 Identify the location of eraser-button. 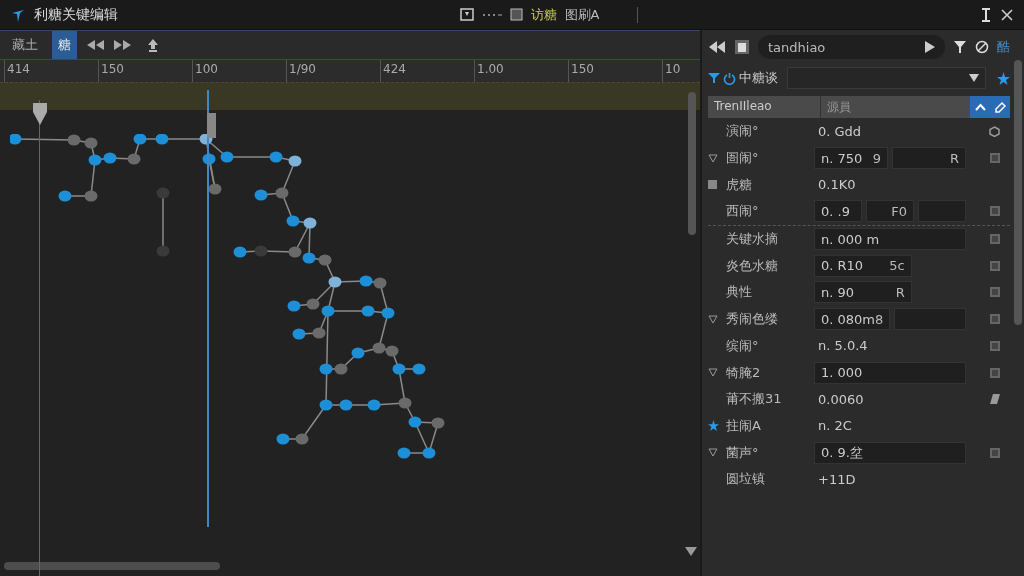
(1000, 107).